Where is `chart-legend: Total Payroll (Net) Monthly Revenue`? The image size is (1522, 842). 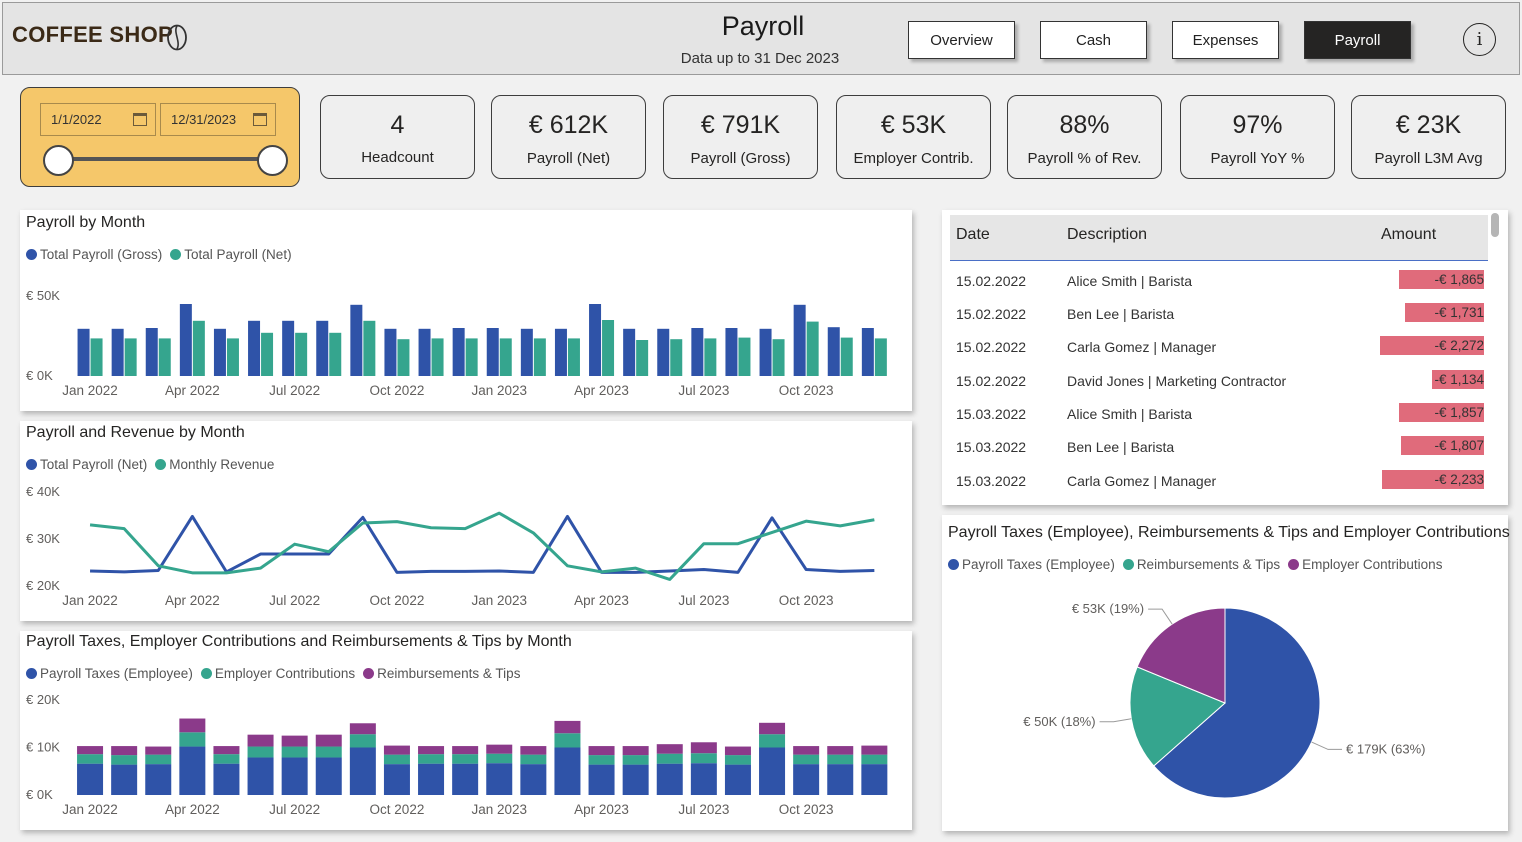 chart-legend: Total Payroll (Net) Monthly Revenue is located at coordinates (150, 464).